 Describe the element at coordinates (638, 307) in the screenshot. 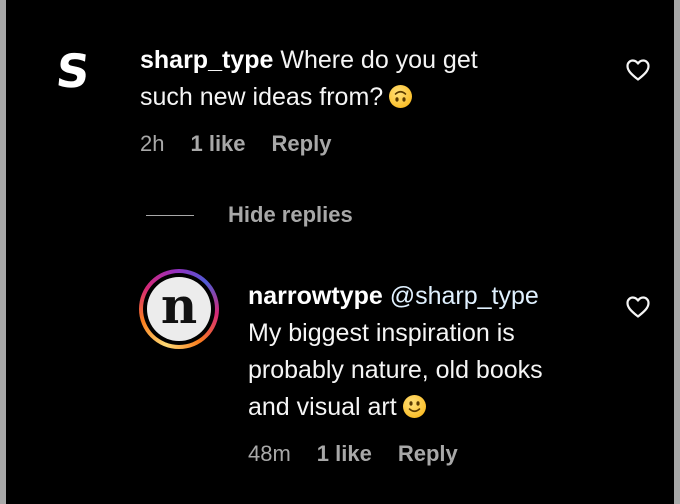

I see `reply-like-heart-icon` at that location.